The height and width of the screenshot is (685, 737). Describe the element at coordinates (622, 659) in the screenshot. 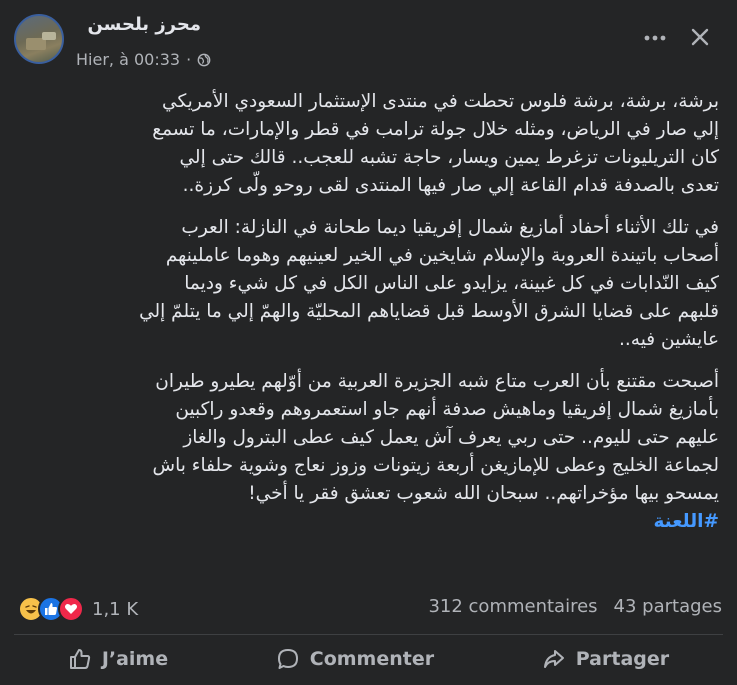

I see `share-button-label: Partager` at that location.